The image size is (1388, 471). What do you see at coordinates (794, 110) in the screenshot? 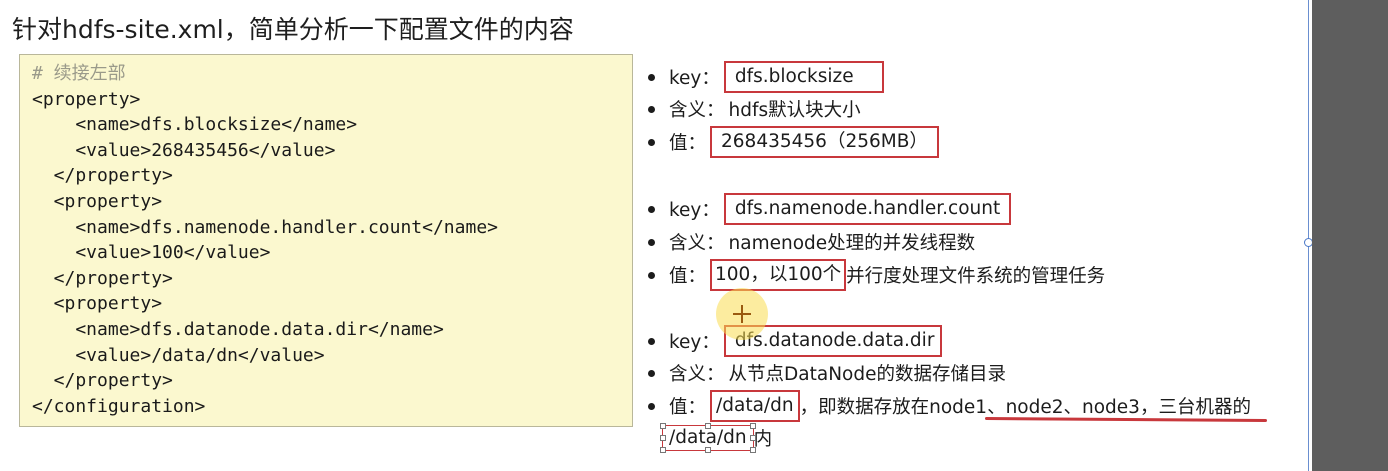
I see `meaning-value: hdfs默认块大小` at bounding box center [794, 110].